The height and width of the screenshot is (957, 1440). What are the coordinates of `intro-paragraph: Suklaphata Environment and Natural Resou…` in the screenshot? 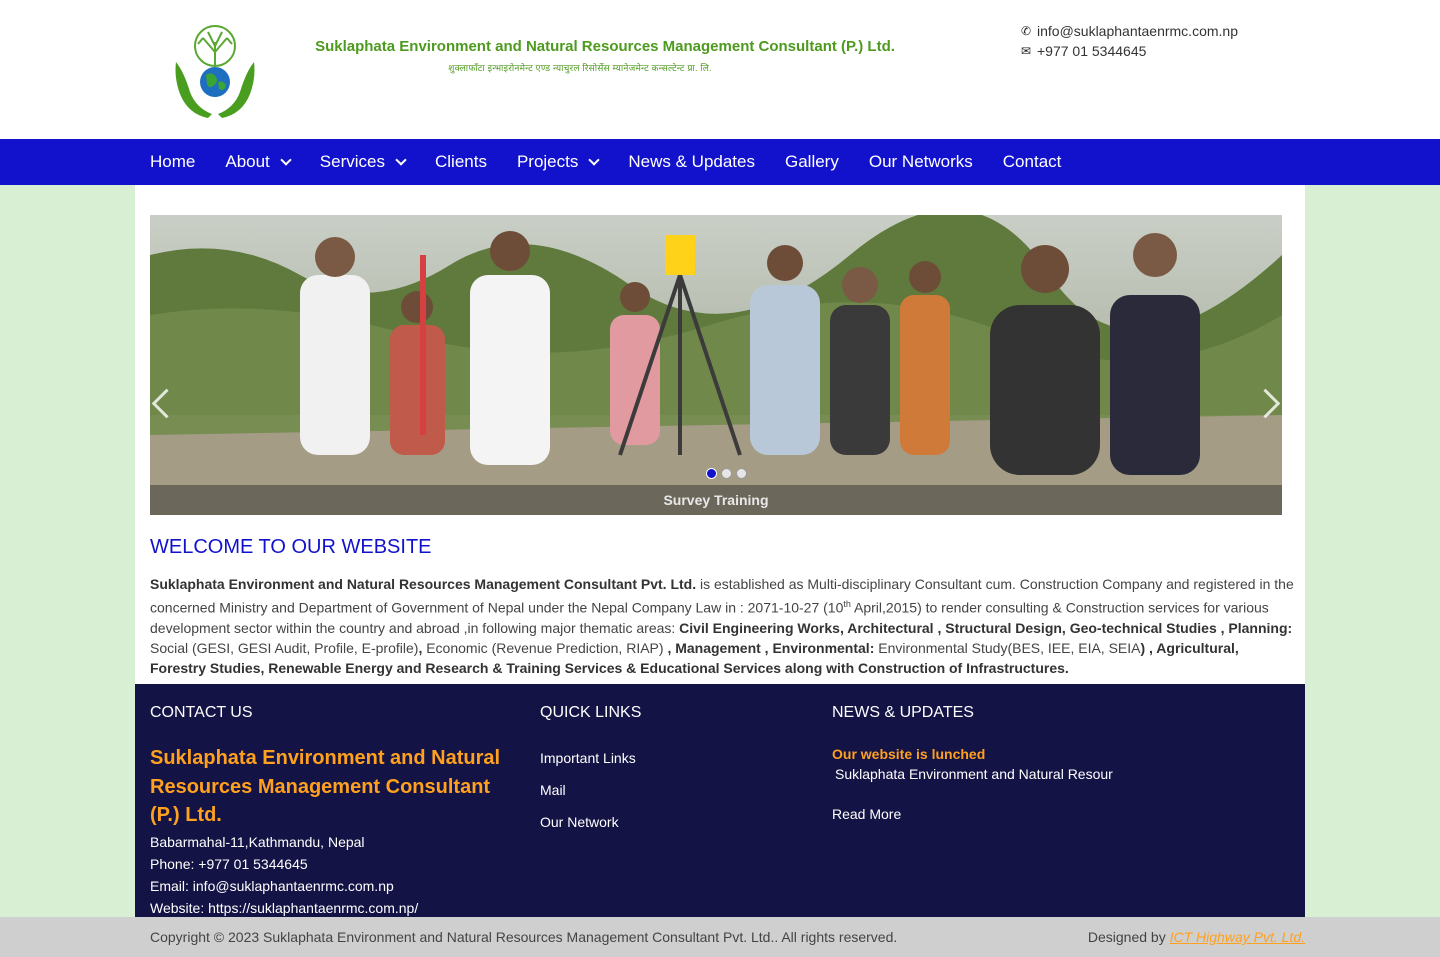 It's located at (724, 626).